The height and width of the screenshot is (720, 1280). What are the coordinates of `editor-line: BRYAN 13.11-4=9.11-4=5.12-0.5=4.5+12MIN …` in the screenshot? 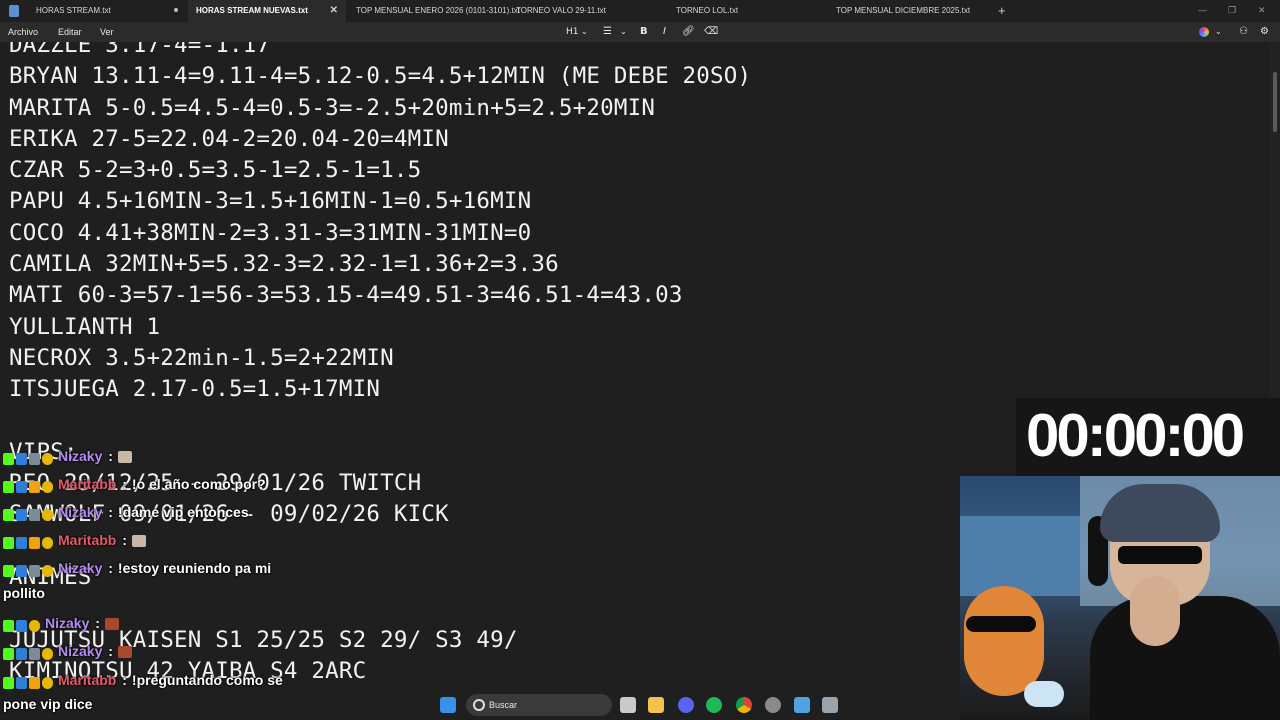 It's located at (380, 76).